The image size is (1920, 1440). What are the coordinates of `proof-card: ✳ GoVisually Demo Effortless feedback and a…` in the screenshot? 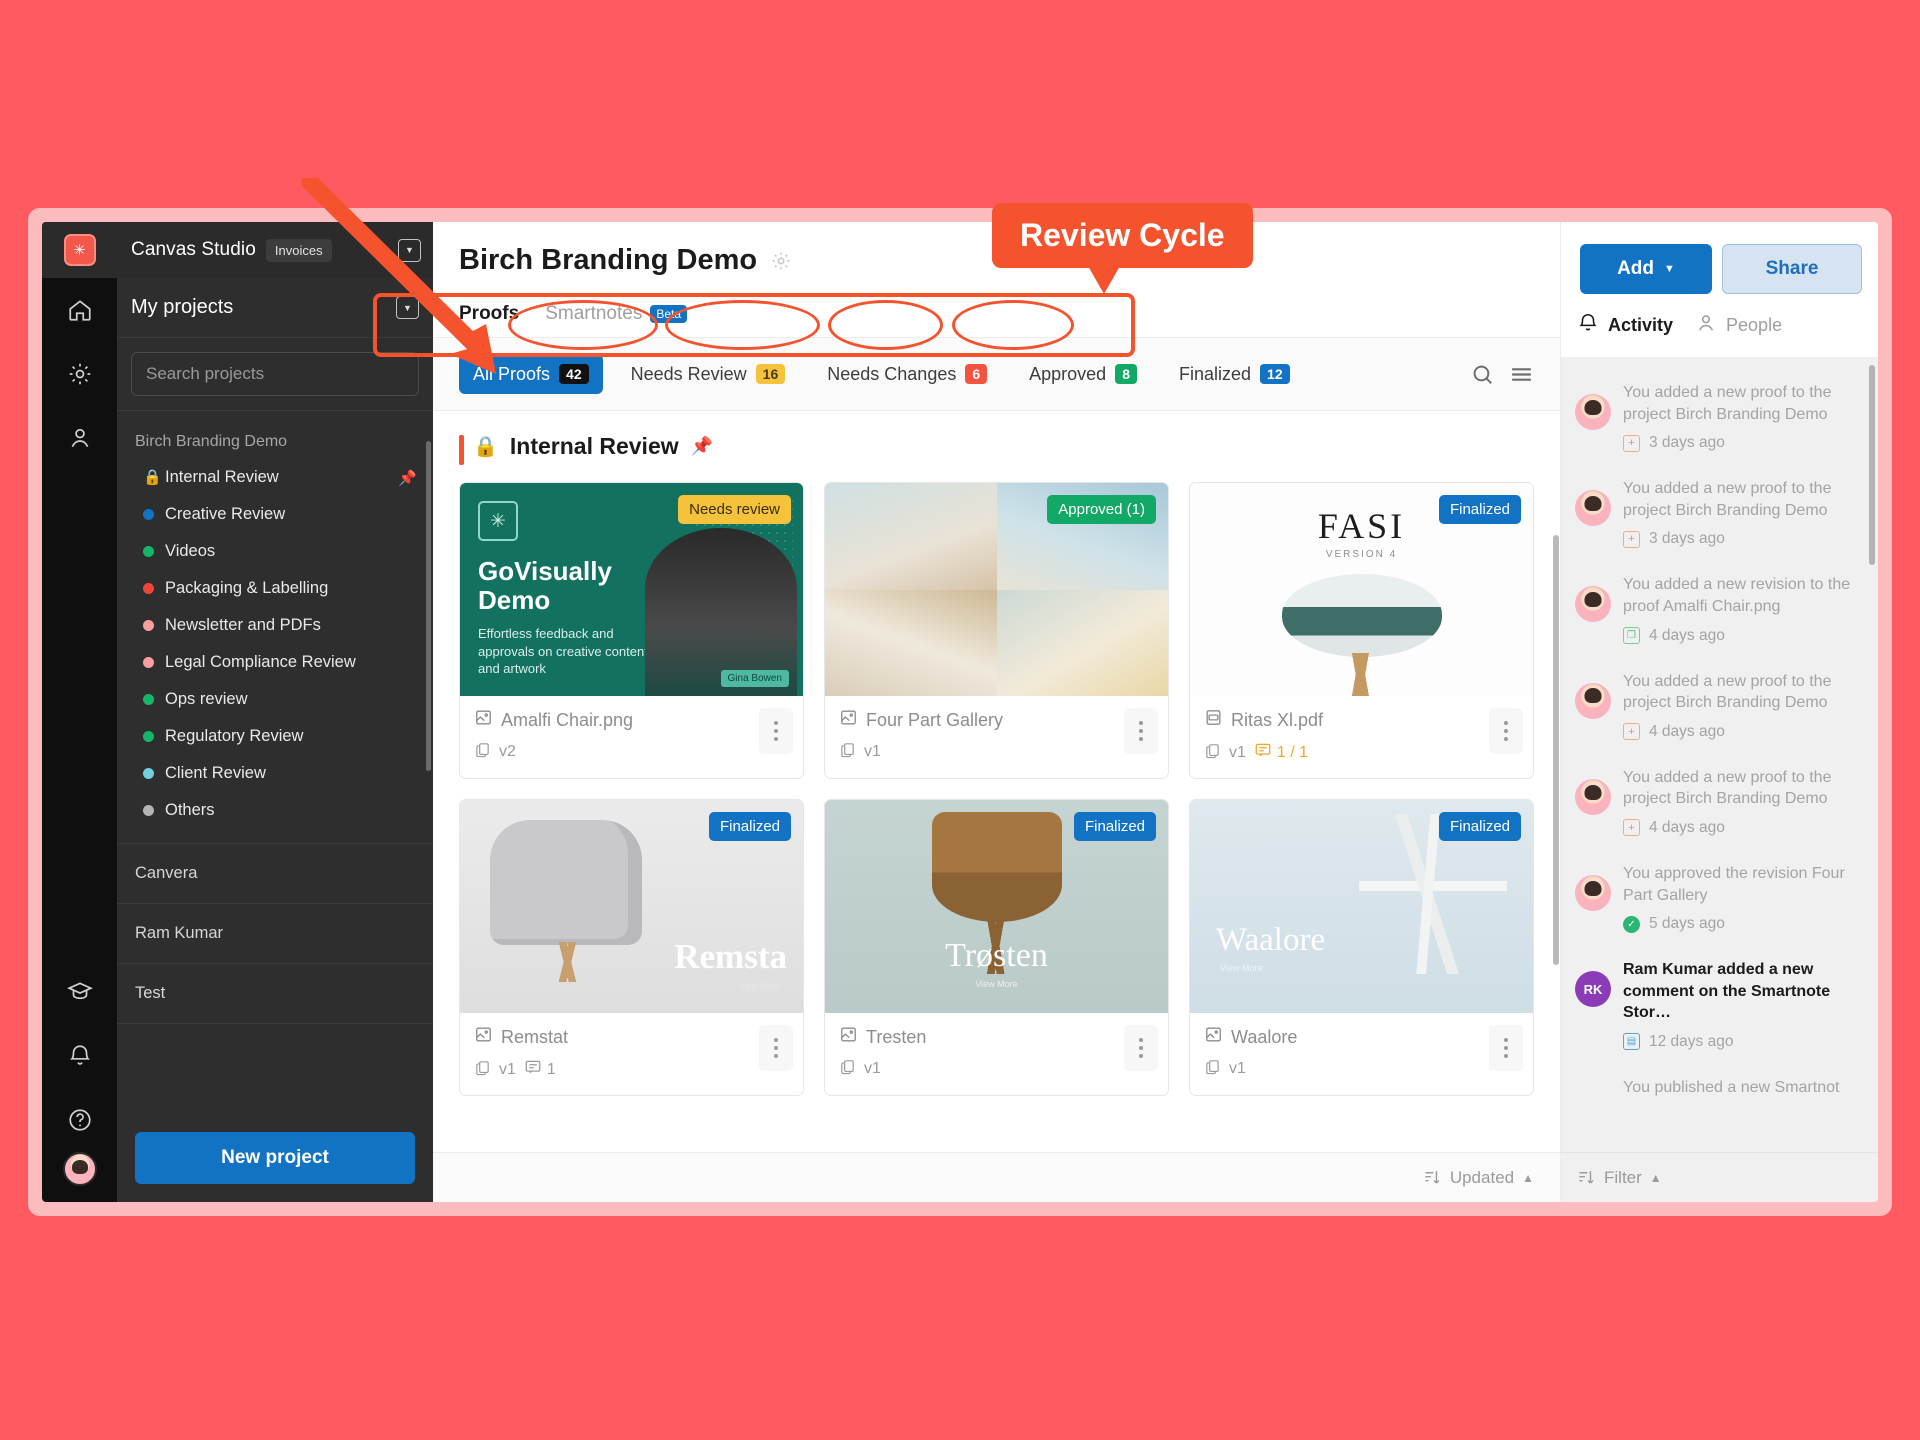 It's located at (631, 630).